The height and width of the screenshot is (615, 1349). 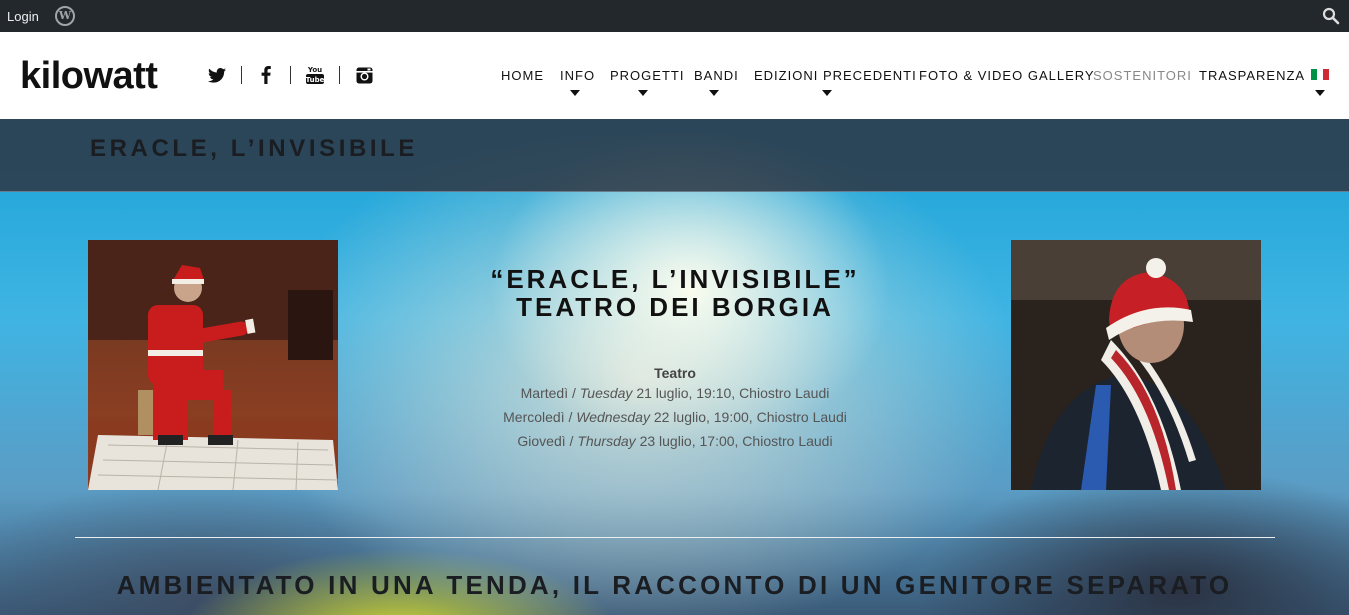 What do you see at coordinates (577, 75) in the screenshot?
I see `nav-item-info: INFO` at bounding box center [577, 75].